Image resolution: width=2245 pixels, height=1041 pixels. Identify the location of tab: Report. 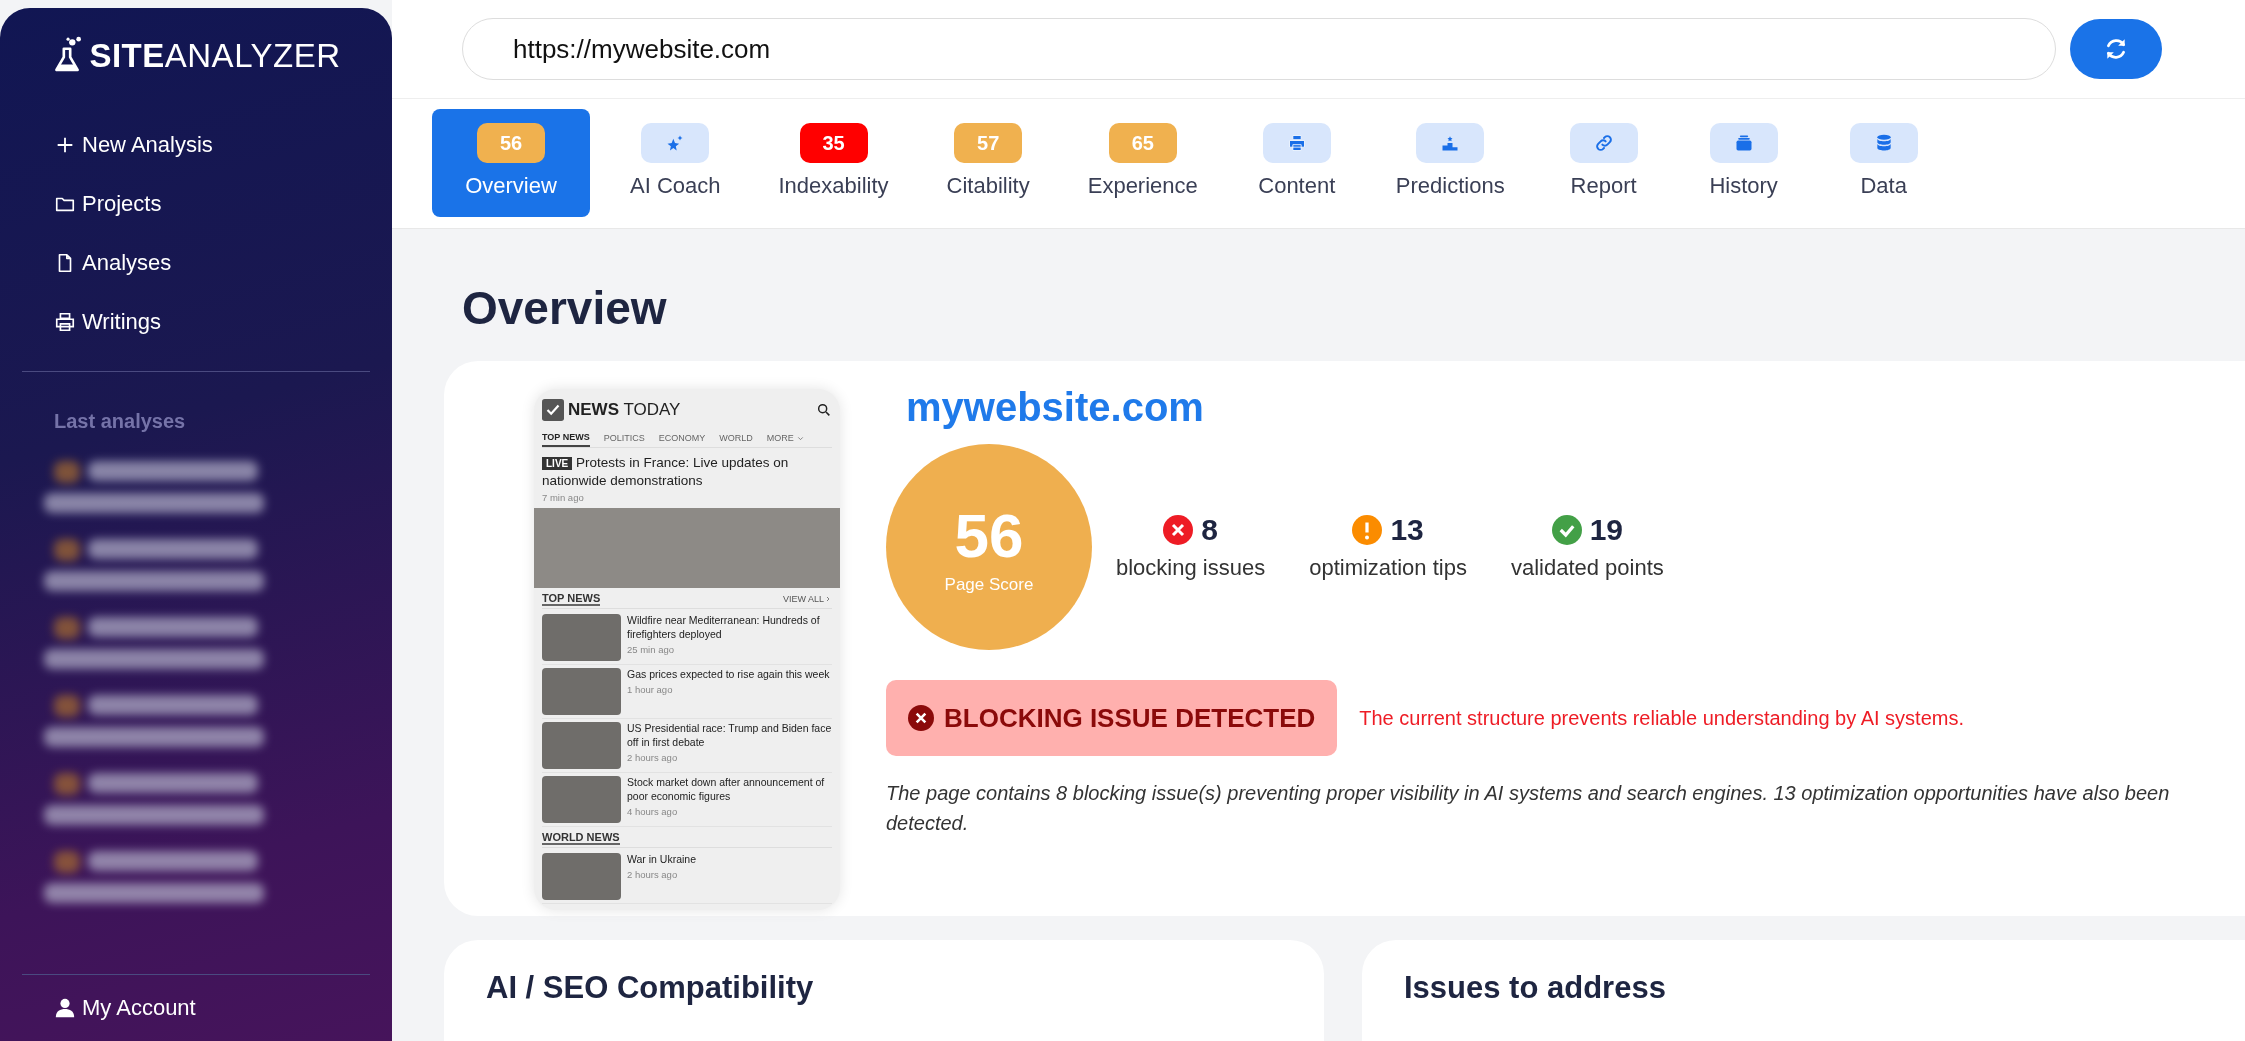
(1603, 163).